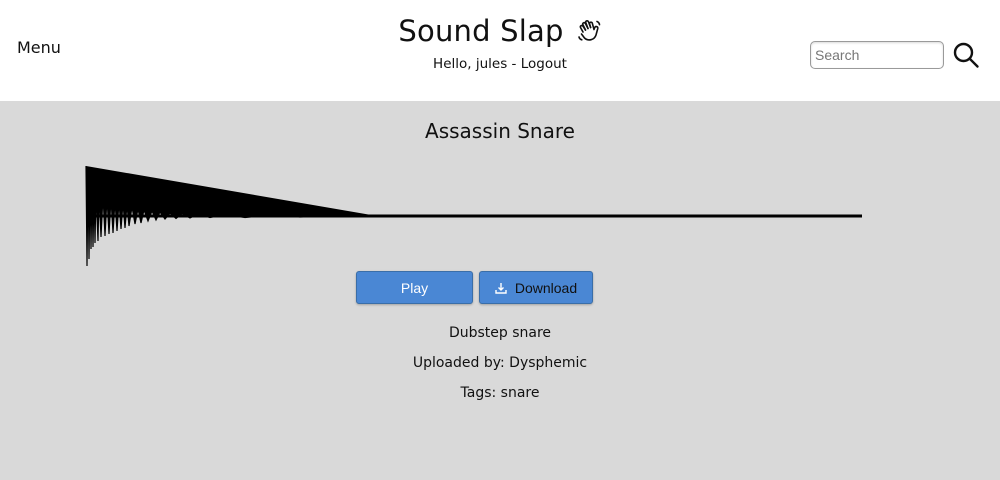 The height and width of the screenshot is (480, 1000). I want to click on brand-row: Sound Slap, so click(499, 31).